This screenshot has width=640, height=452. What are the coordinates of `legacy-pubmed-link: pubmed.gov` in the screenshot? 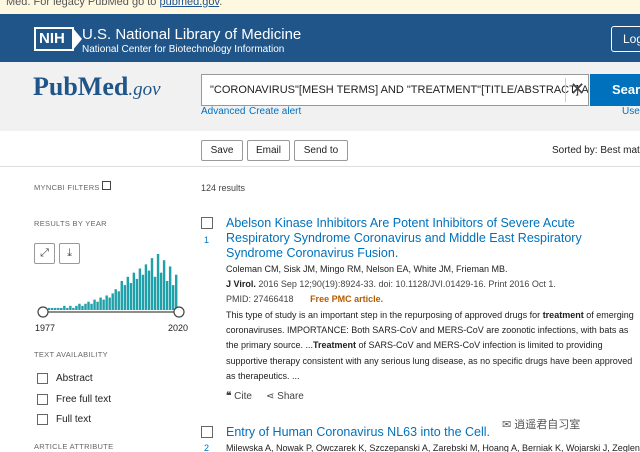 It's located at (189, 4).